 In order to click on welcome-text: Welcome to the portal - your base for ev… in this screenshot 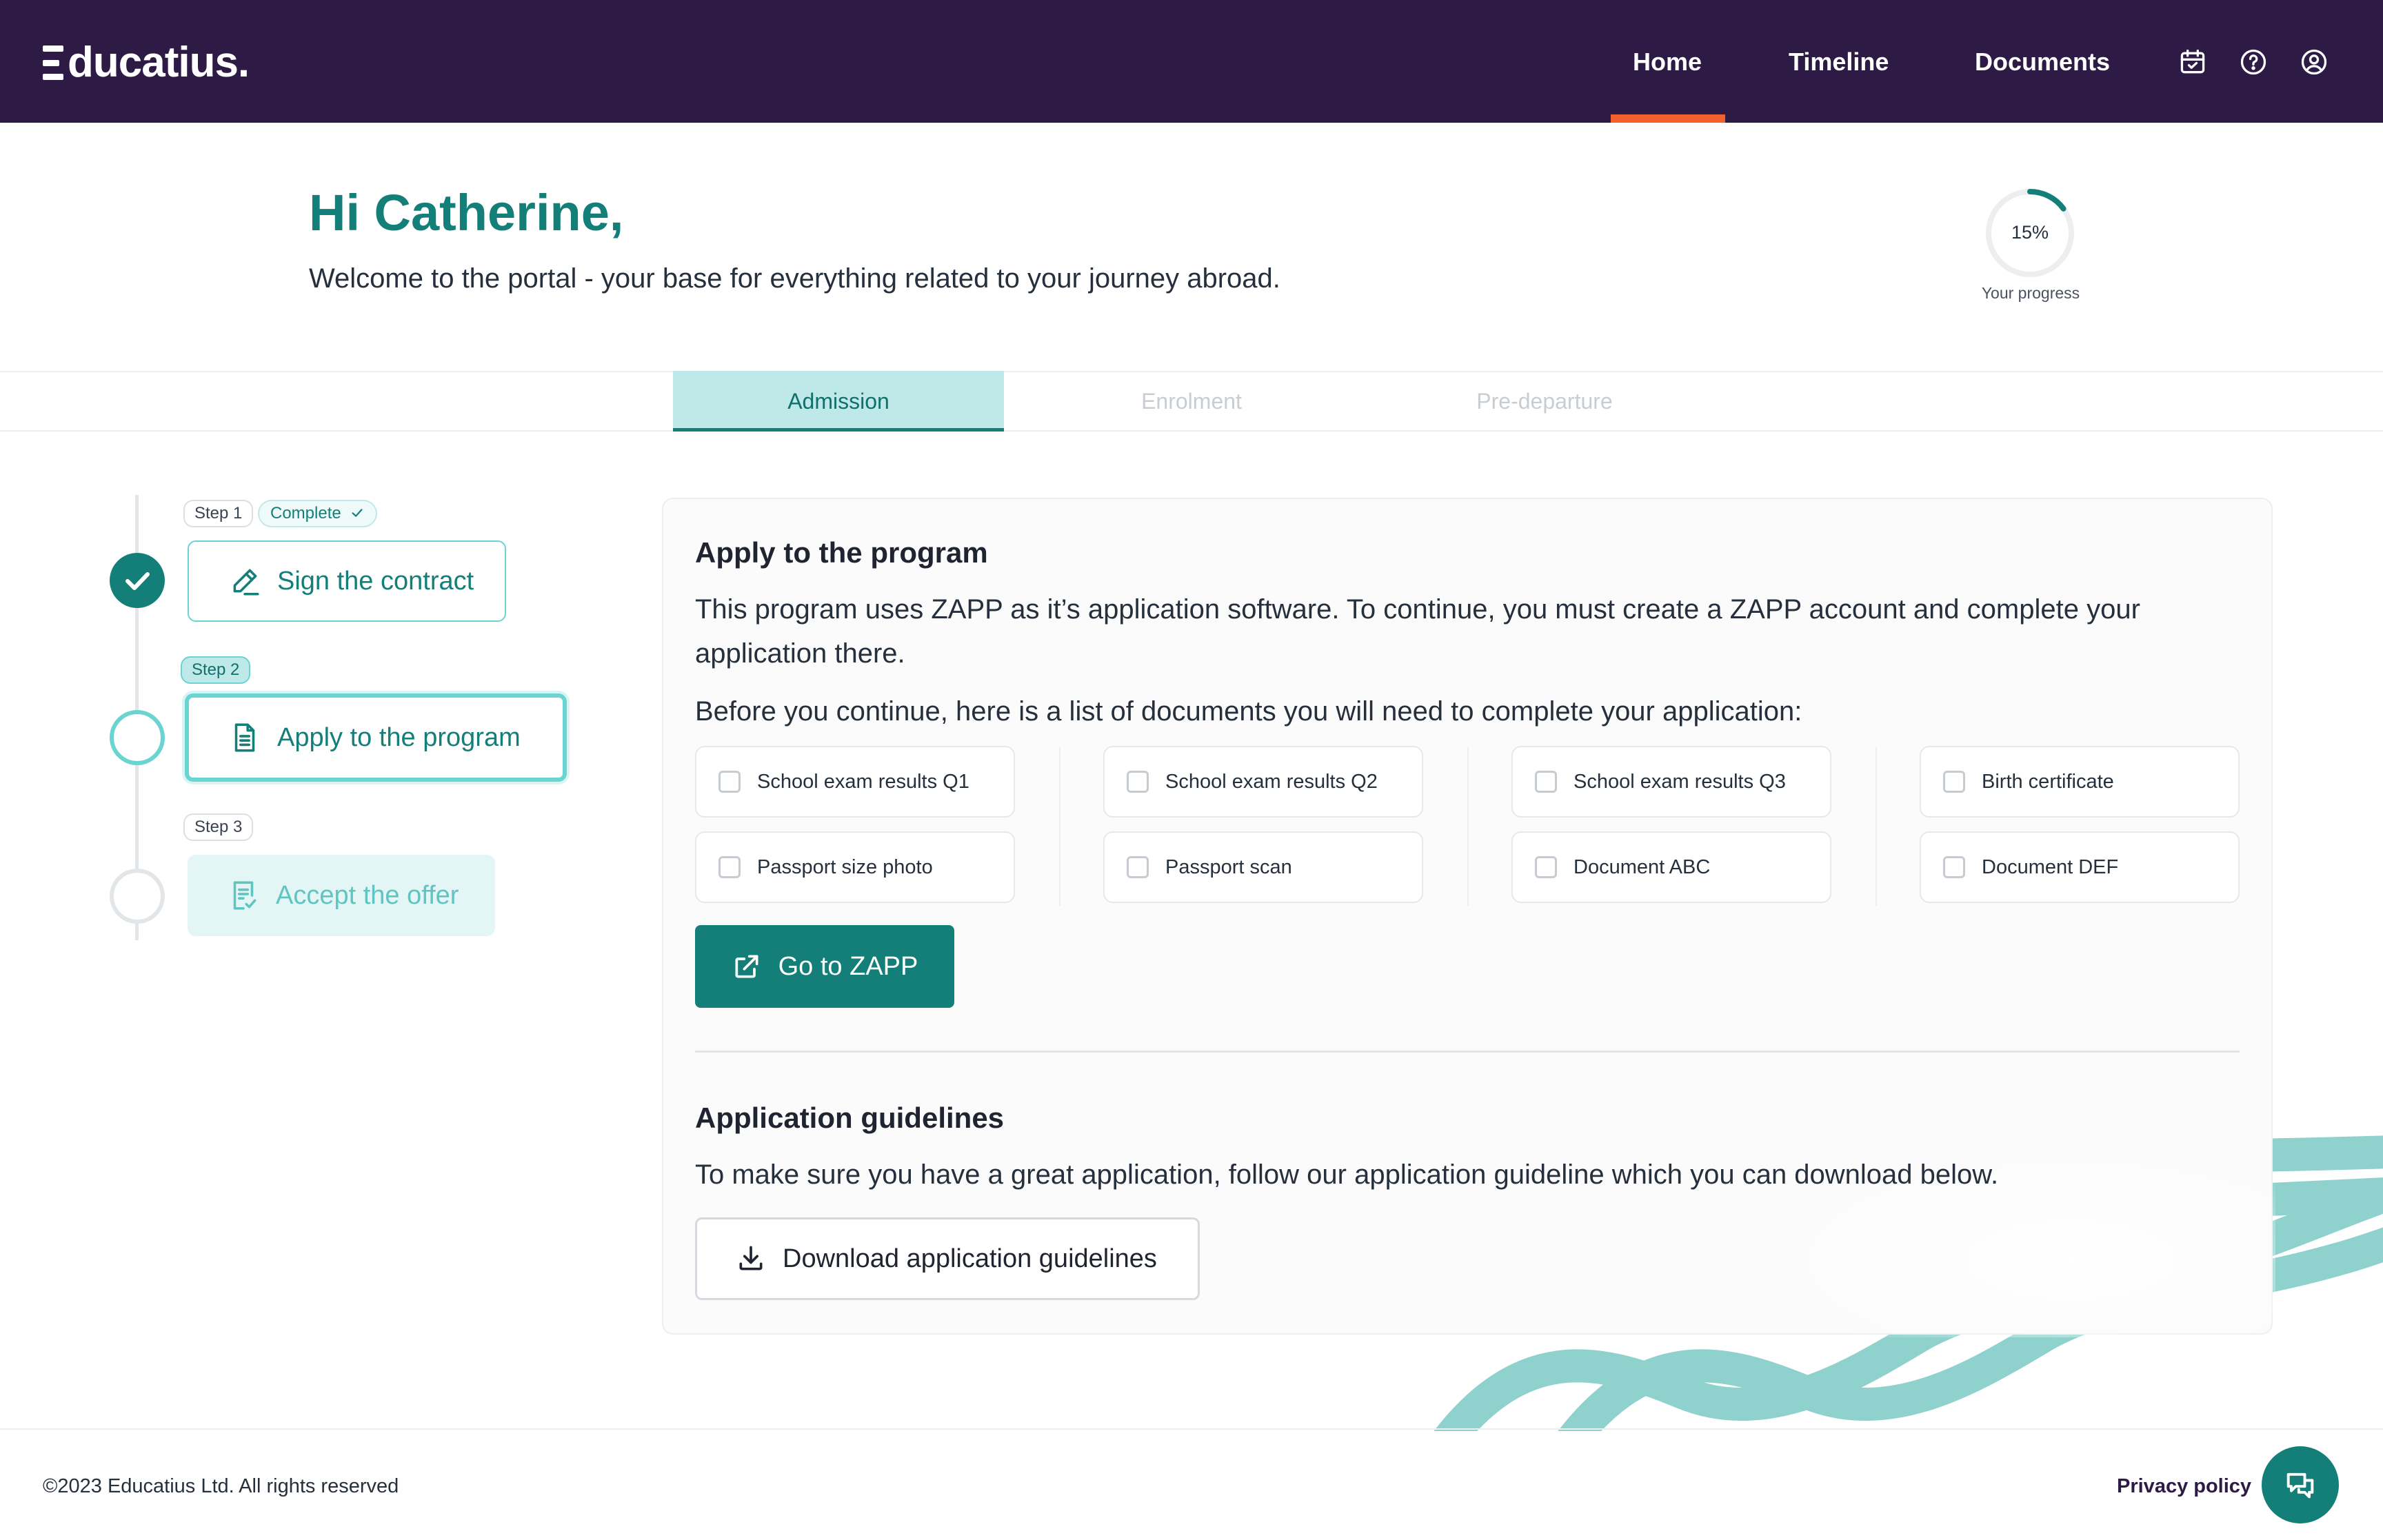, I will do `click(794, 278)`.